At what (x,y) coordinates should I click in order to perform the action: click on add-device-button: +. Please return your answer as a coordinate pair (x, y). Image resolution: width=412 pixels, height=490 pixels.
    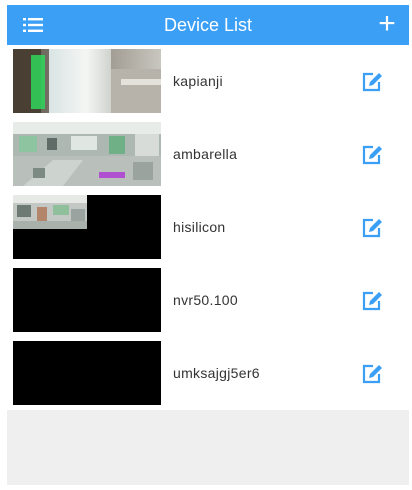
    Looking at the image, I should click on (387, 25).